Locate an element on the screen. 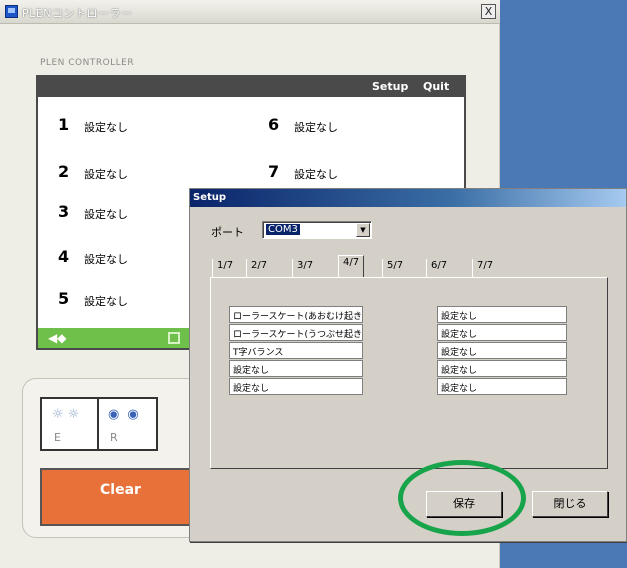 The image size is (627, 568). slot-4: 4 設定なし is located at coordinates (128, 257).